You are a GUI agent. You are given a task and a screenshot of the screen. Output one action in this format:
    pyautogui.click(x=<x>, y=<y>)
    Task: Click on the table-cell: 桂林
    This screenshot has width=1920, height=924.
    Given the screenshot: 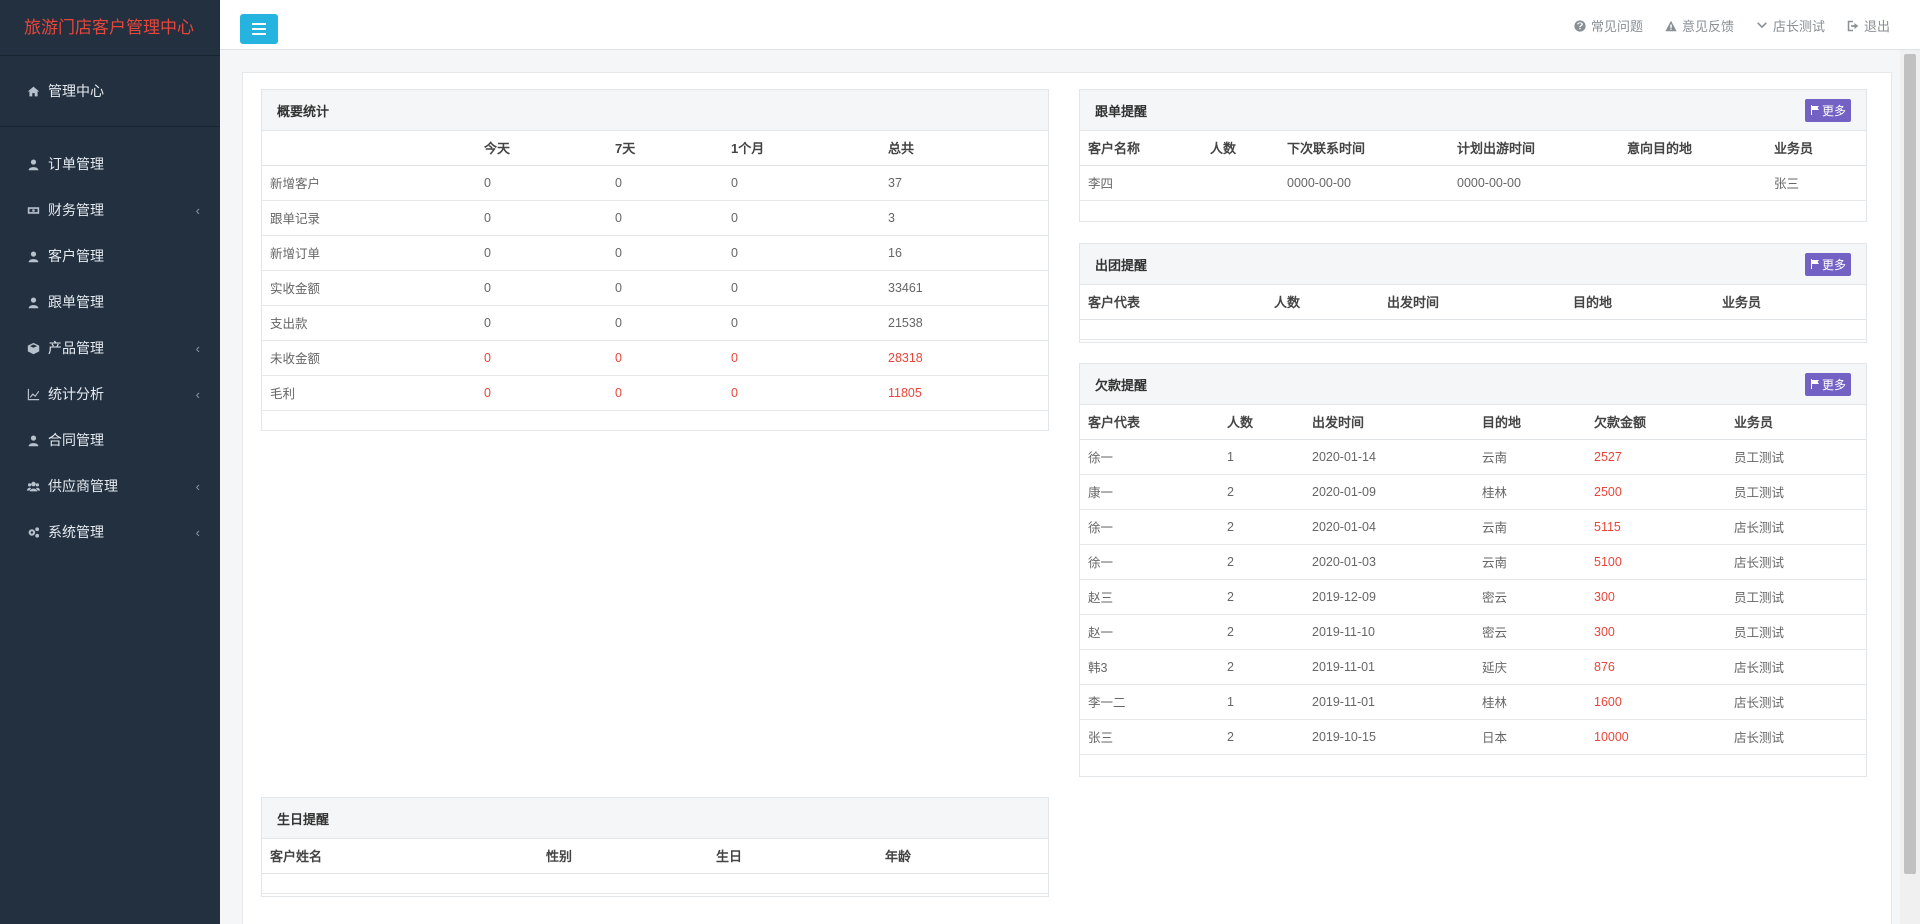 What is the action you would take?
    pyautogui.click(x=1530, y=702)
    